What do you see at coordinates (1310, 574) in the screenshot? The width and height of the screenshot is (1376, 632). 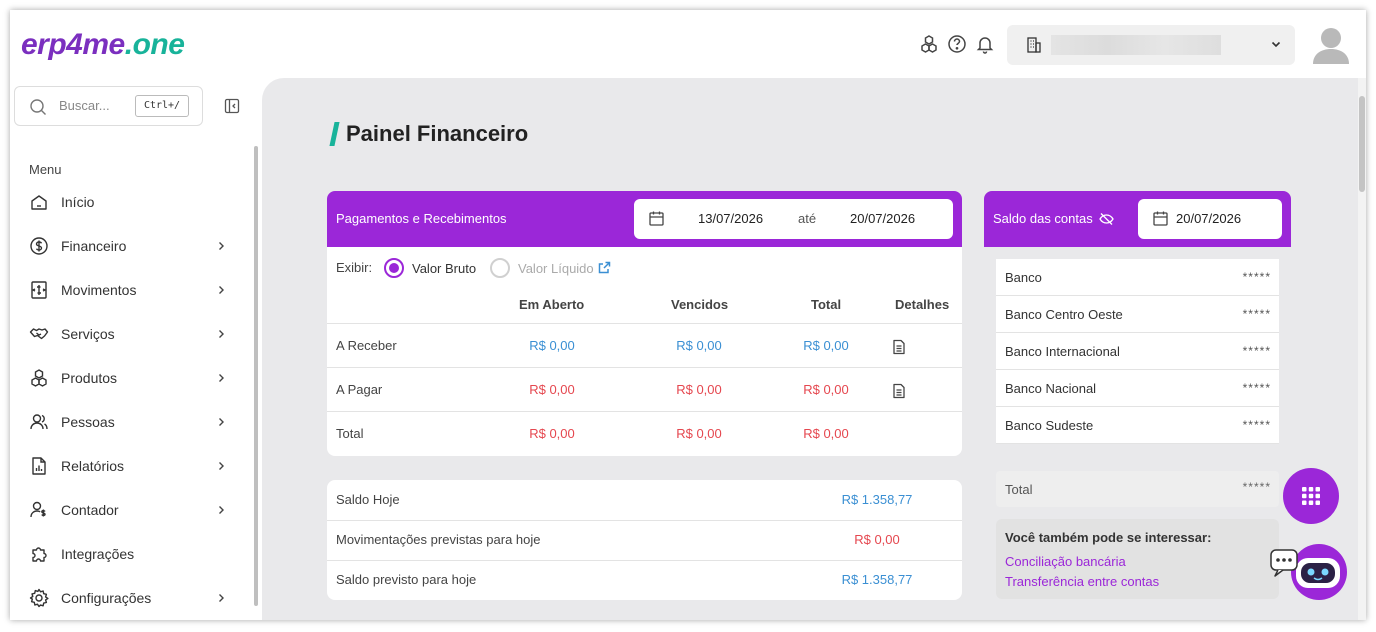 I see `chatbot-assistant-icon` at bounding box center [1310, 574].